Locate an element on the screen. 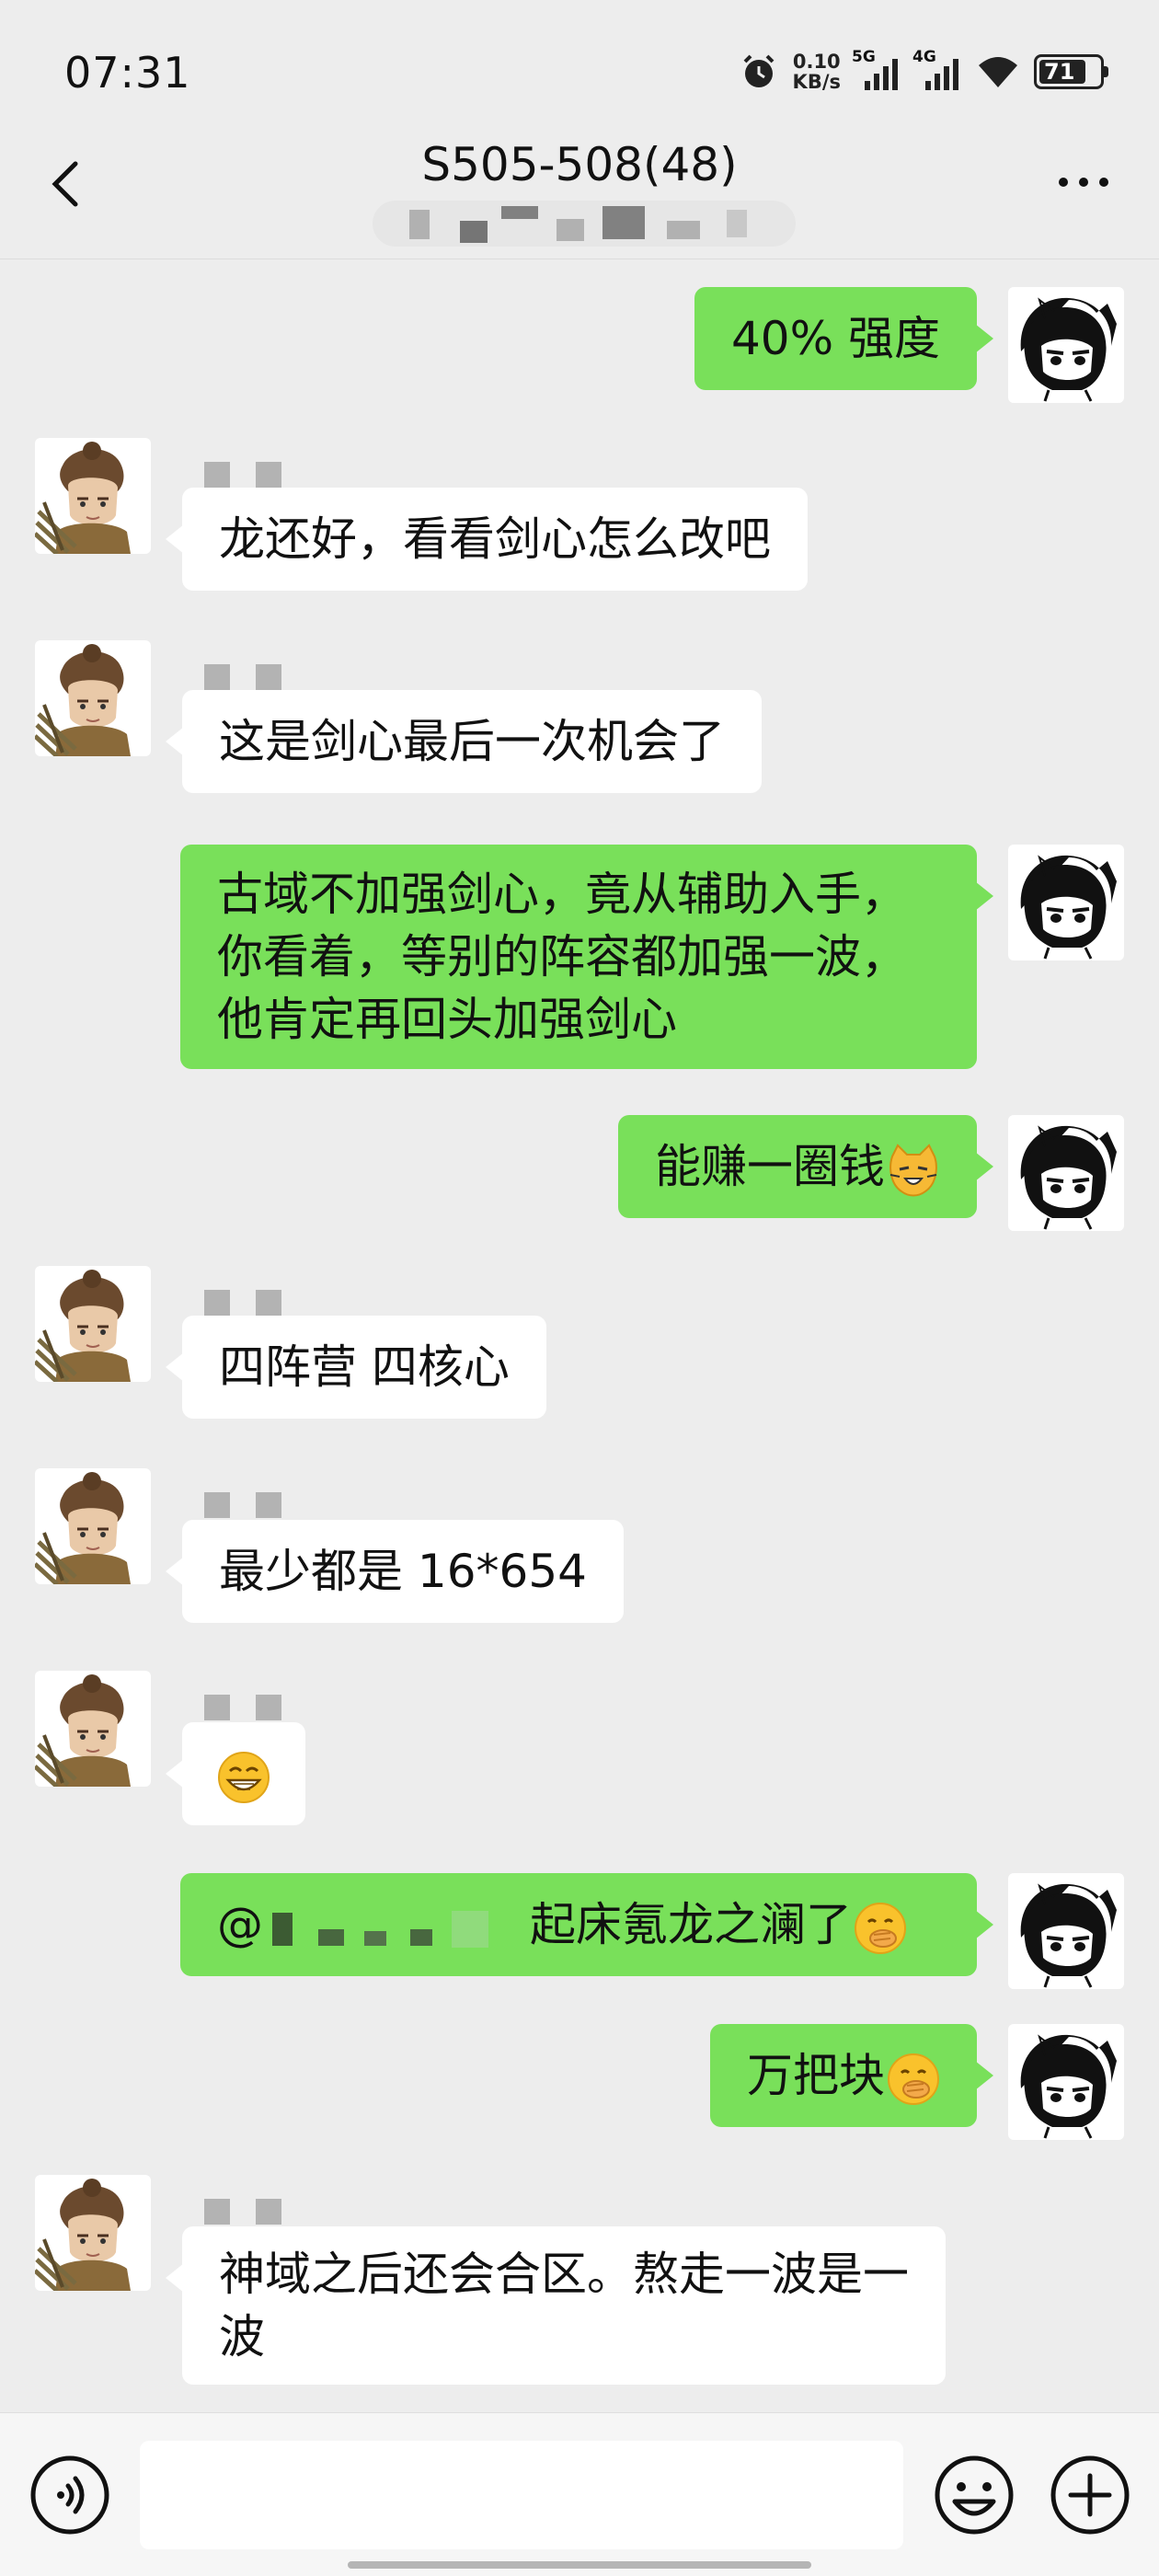  signal-4g-icon: 4G is located at coordinates (937, 69).